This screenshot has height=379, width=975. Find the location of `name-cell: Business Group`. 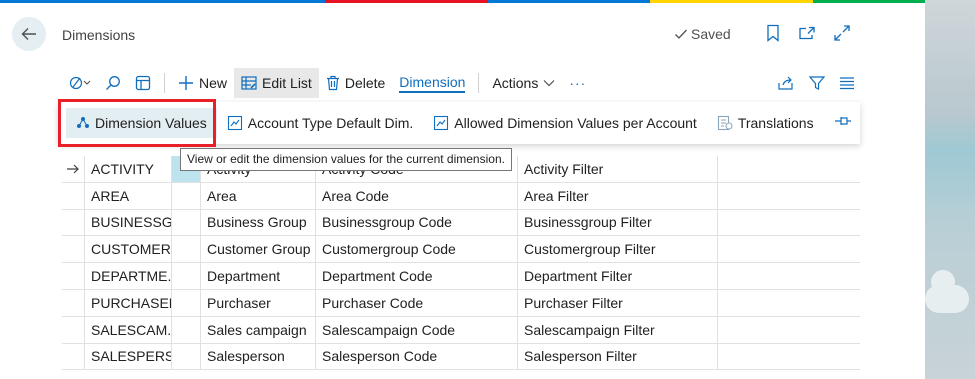

name-cell: Business Group is located at coordinates (258, 222).